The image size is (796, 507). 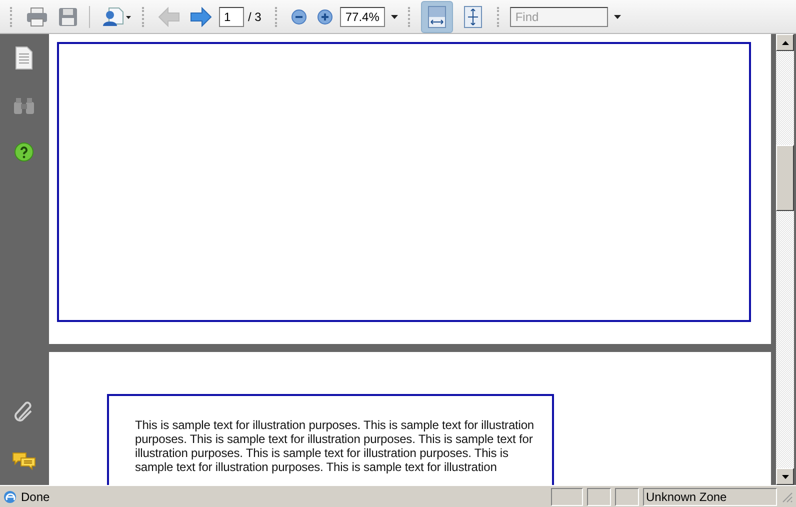 What do you see at coordinates (473, 17) in the screenshot?
I see `fit-page-icon` at bounding box center [473, 17].